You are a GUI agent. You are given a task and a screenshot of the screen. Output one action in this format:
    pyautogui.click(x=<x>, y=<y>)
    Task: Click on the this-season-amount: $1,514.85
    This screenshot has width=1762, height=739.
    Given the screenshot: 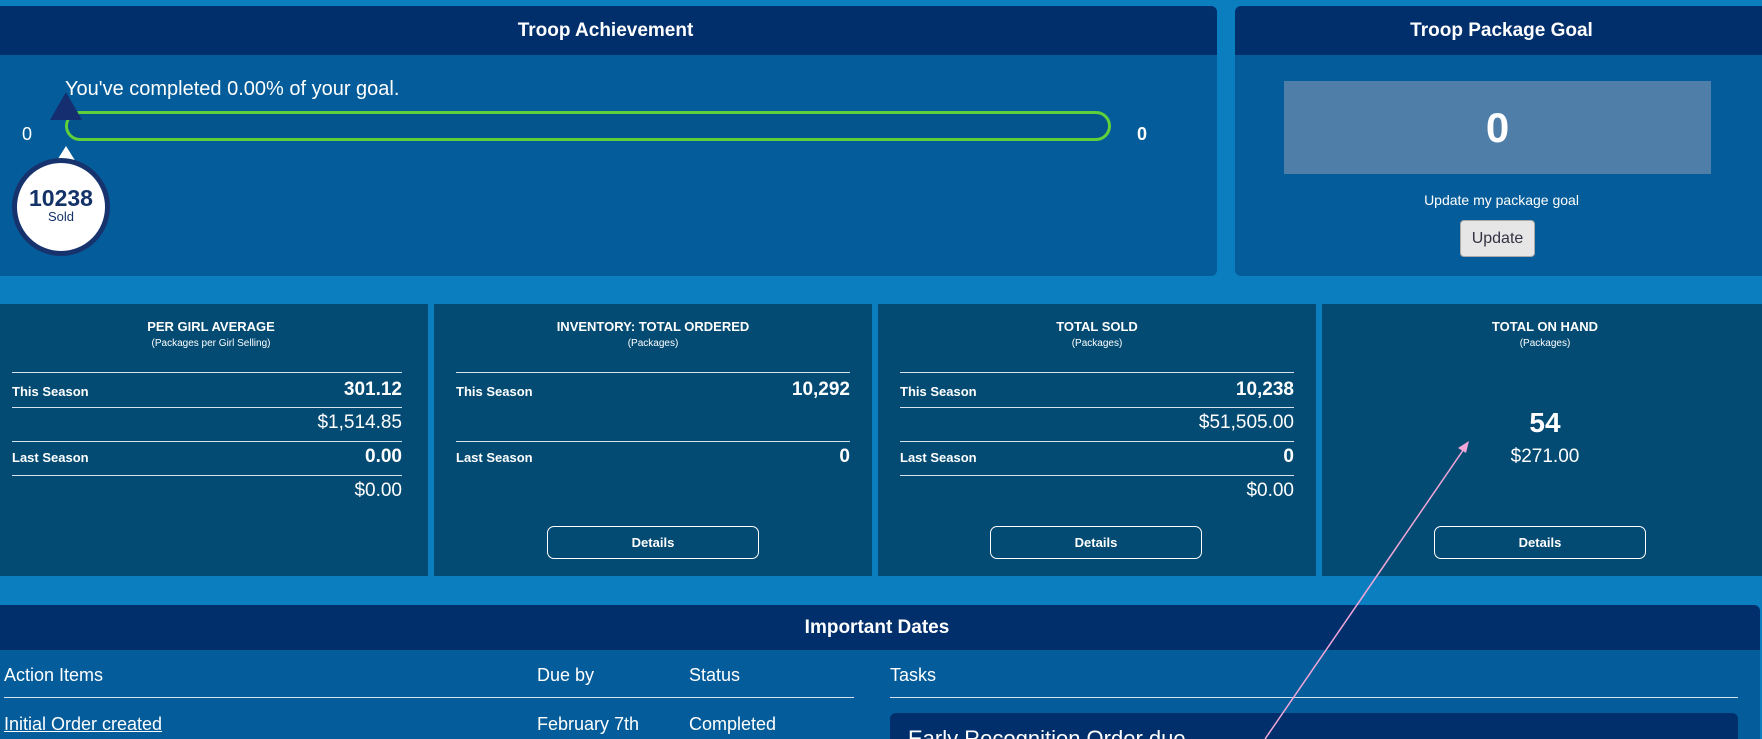 What is the action you would take?
    pyautogui.click(x=359, y=422)
    